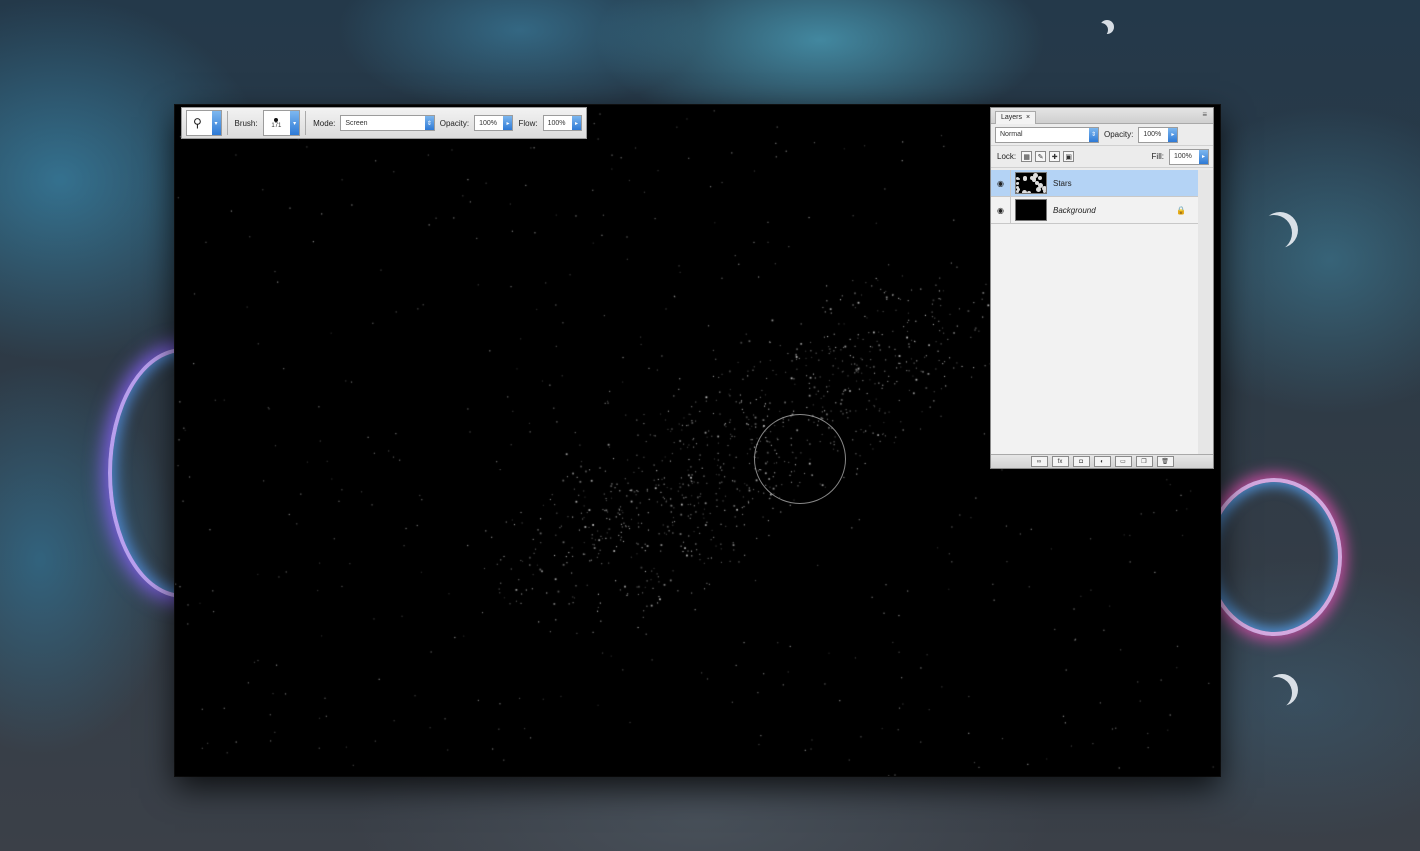  I want to click on blend-mode-value: Normal, so click(1011, 134).